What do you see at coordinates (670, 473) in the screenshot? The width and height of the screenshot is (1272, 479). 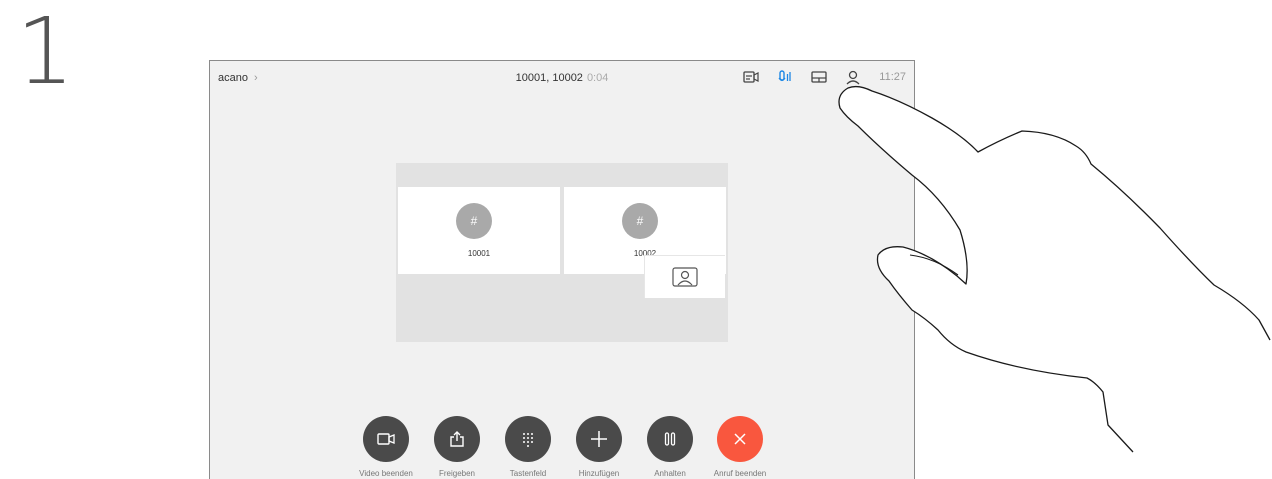 I see `control-label: Anhalten` at bounding box center [670, 473].